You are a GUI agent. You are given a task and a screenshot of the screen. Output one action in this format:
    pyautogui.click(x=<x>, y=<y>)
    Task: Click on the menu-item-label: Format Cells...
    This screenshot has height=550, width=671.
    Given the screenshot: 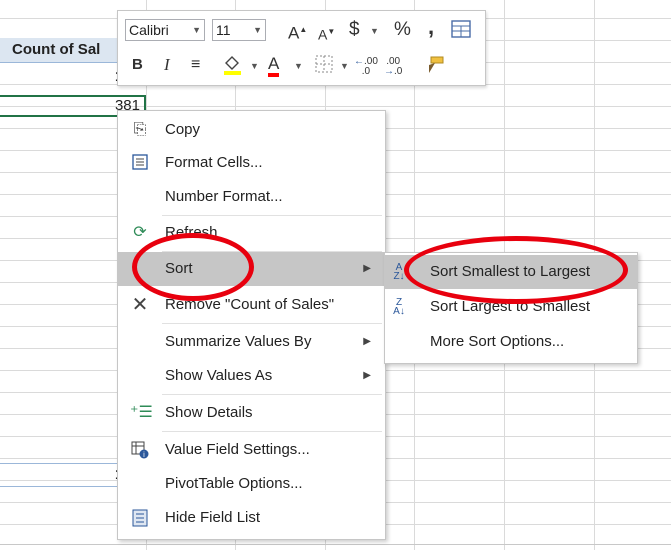 What is the action you would take?
    pyautogui.click(x=214, y=162)
    